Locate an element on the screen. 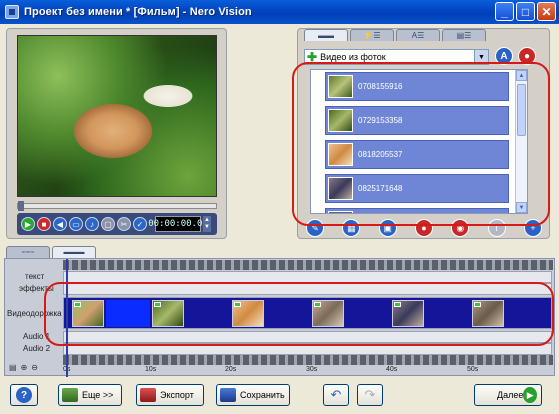  scroll-thumb is located at coordinates (521, 110).